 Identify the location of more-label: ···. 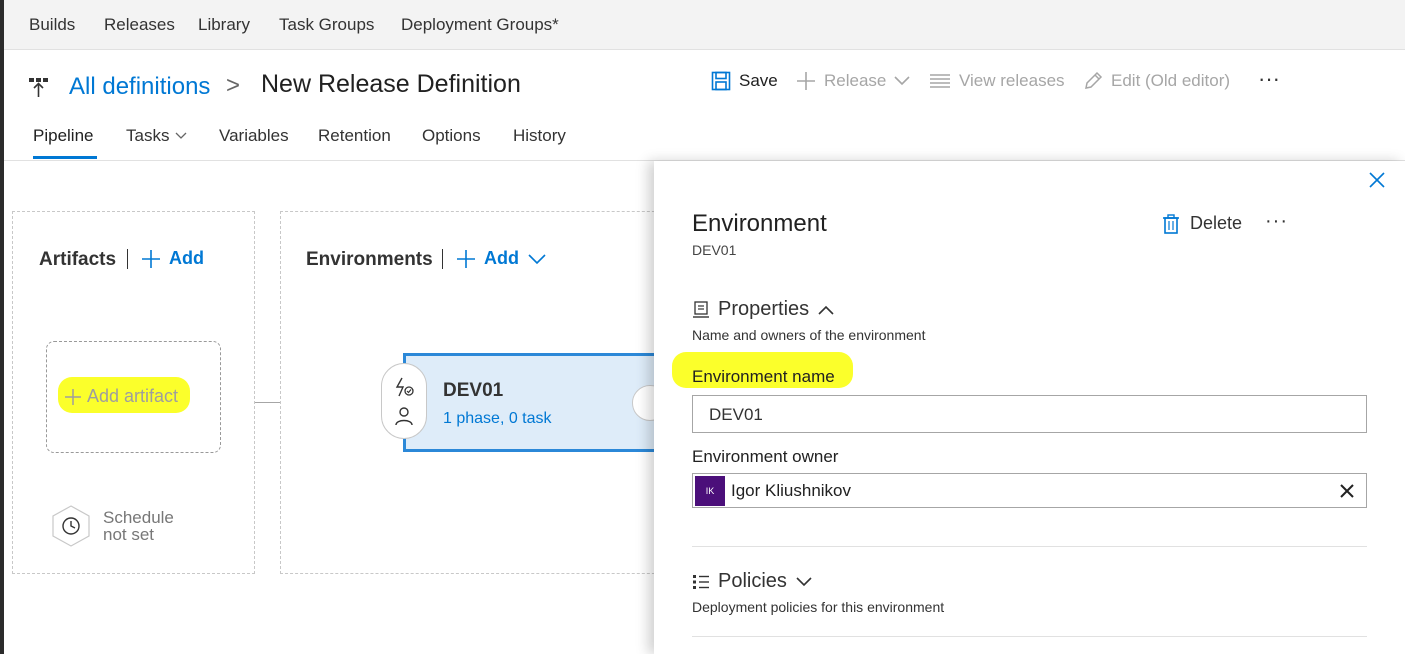
(1269, 78).